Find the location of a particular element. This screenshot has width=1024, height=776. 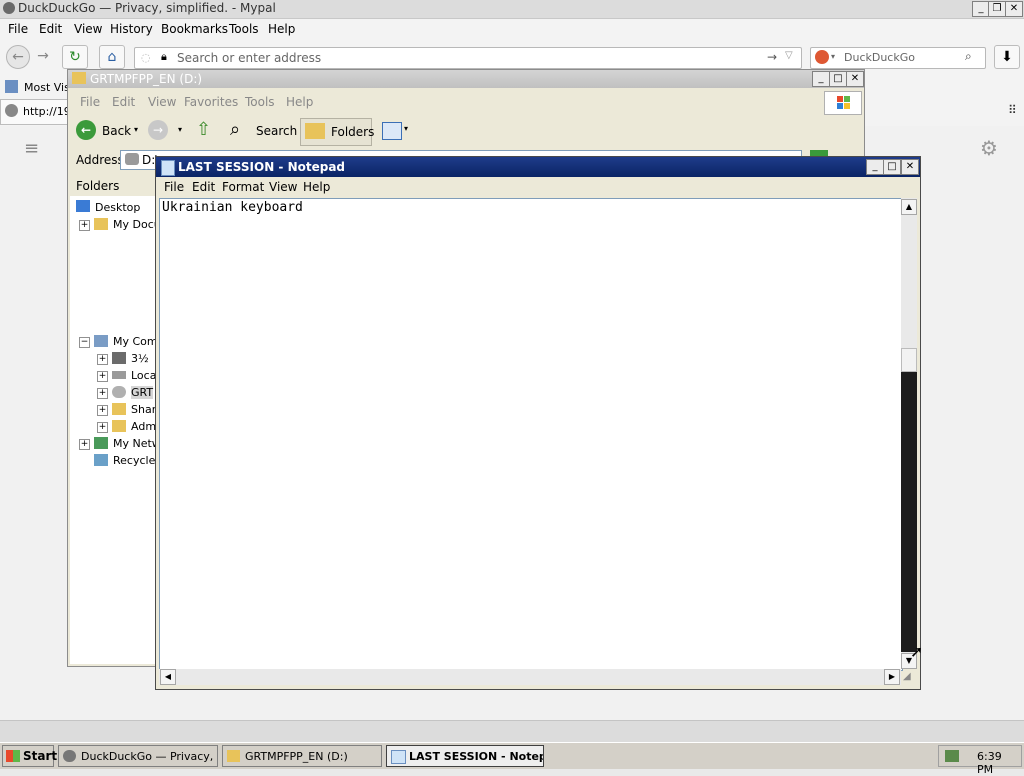

folders-button: Folders is located at coordinates (337, 132).